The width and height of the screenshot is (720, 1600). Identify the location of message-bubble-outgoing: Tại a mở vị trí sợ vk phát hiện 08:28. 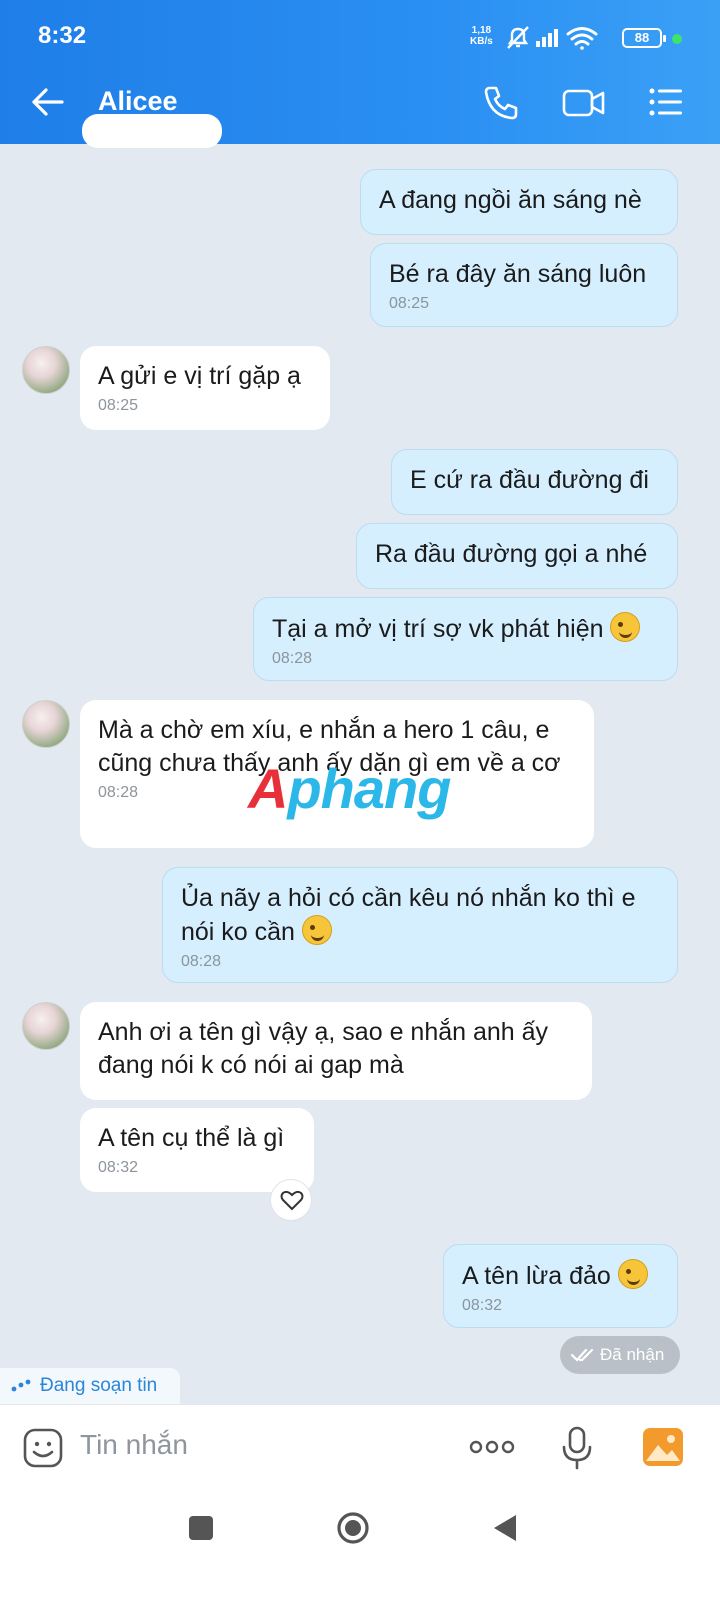
(465, 639).